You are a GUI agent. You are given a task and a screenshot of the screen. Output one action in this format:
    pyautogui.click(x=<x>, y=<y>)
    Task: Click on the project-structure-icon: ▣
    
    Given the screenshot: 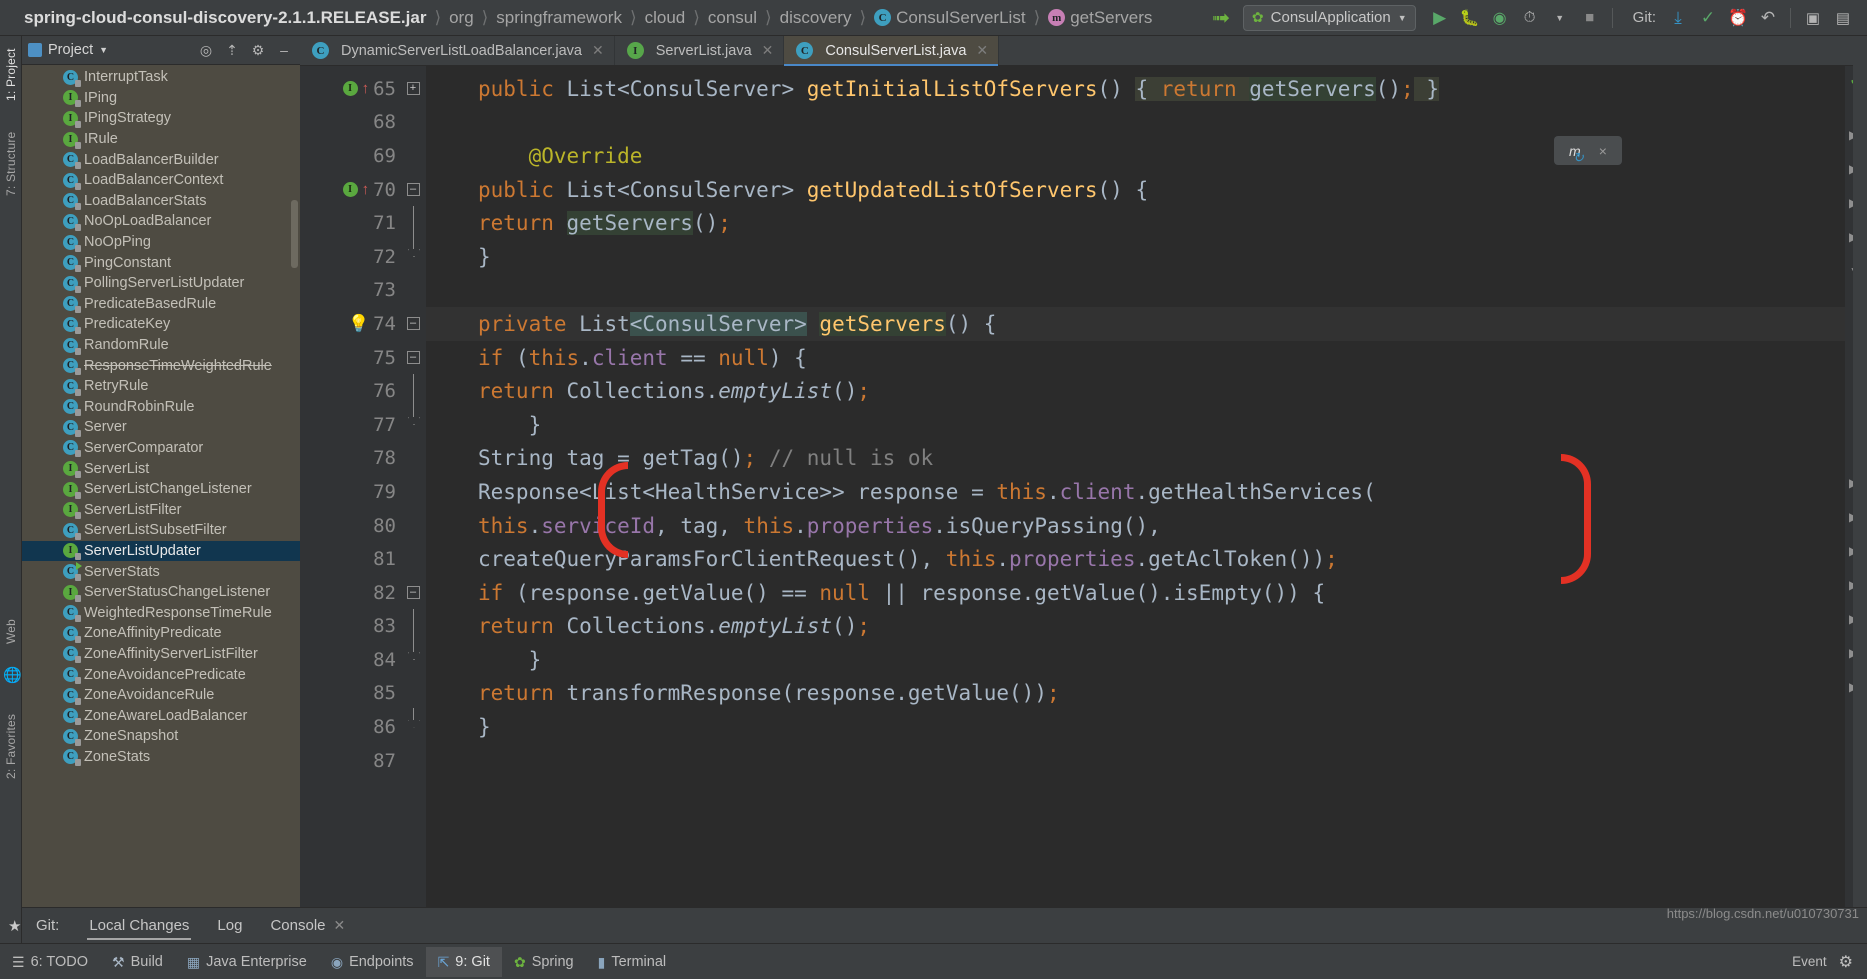 What is the action you would take?
    pyautogui.click(x=1813, y=18)
    